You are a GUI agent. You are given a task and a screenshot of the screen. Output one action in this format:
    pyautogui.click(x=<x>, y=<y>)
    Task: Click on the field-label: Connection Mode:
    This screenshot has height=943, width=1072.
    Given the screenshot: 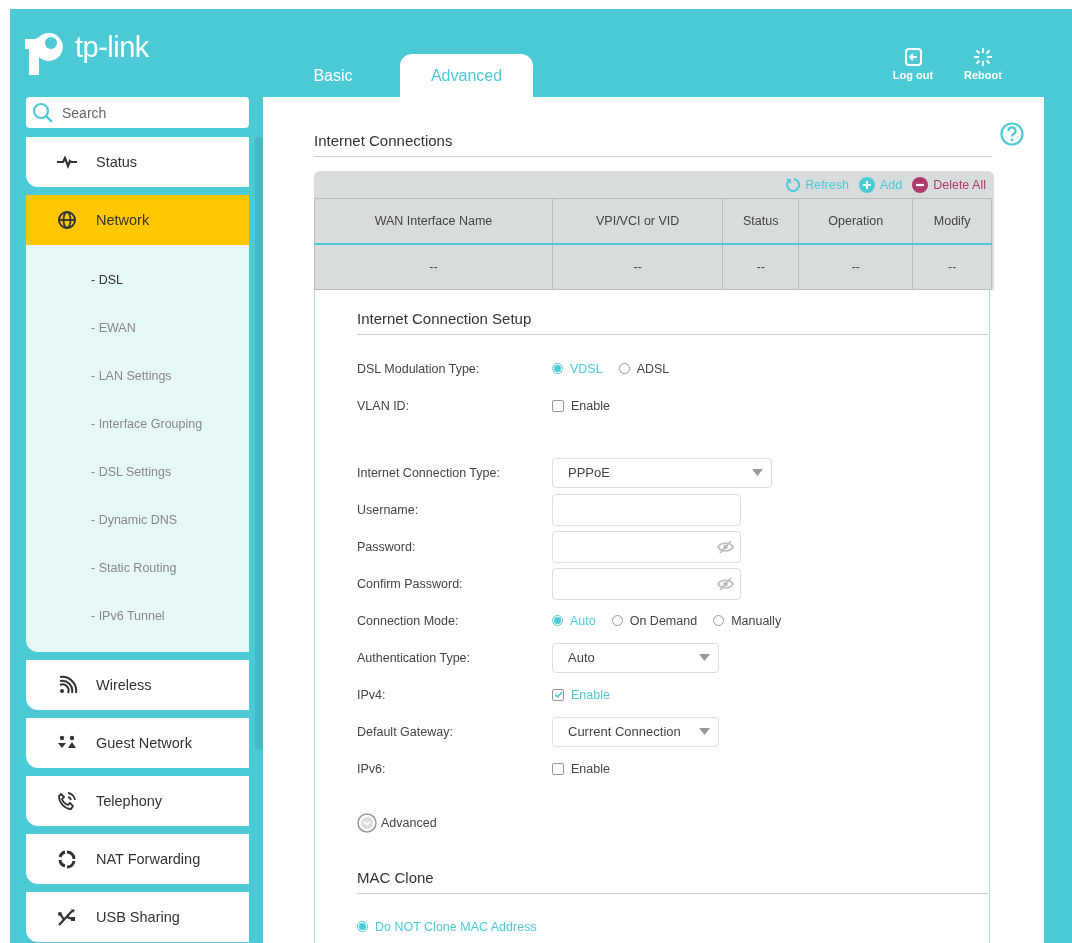 What is the action you would take?
    pyautogui.click(x=408, y=620)
    